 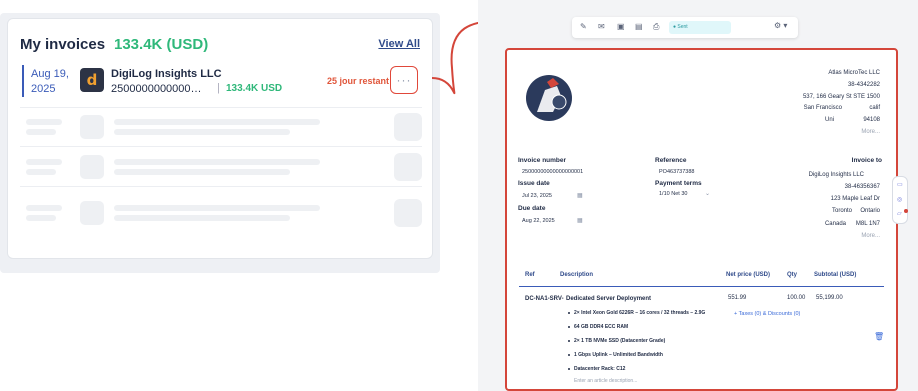 I want to click on table-header-divider, so click(x=701, y=286).